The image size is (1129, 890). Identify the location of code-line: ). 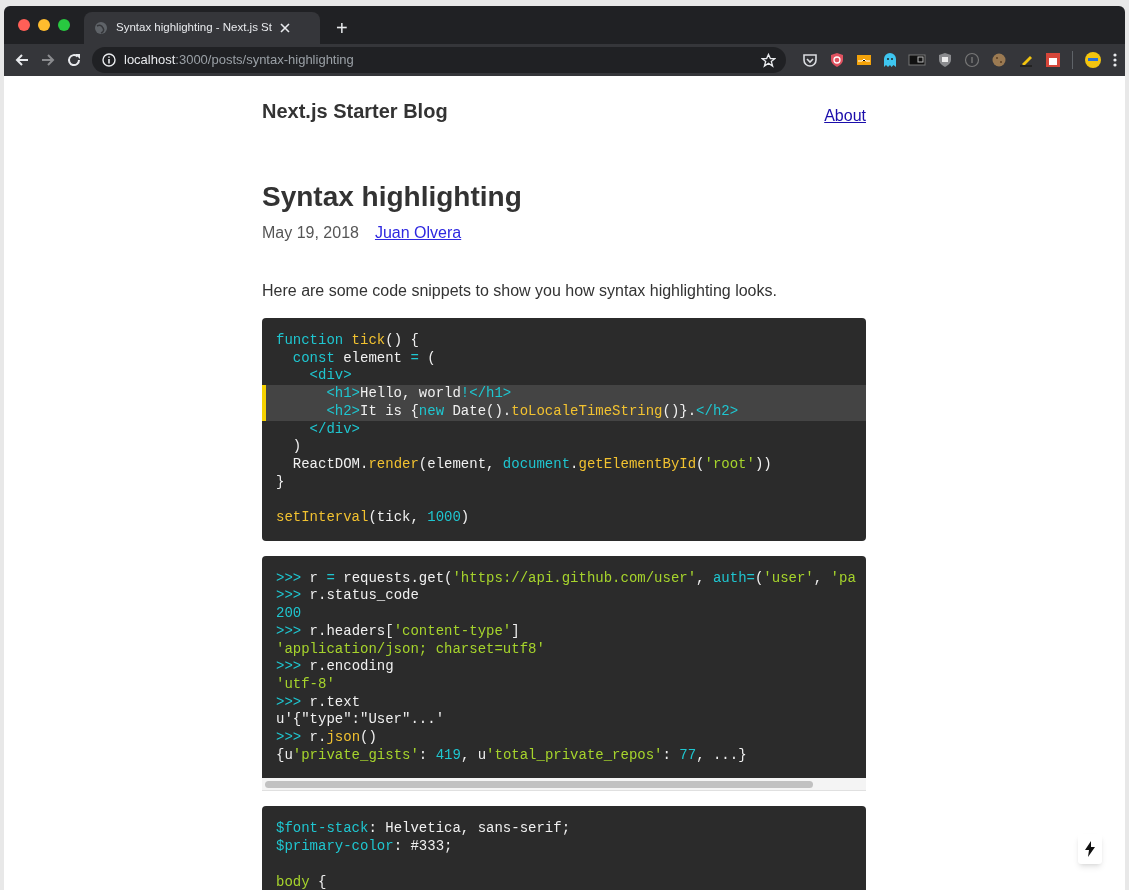
(297, 447).